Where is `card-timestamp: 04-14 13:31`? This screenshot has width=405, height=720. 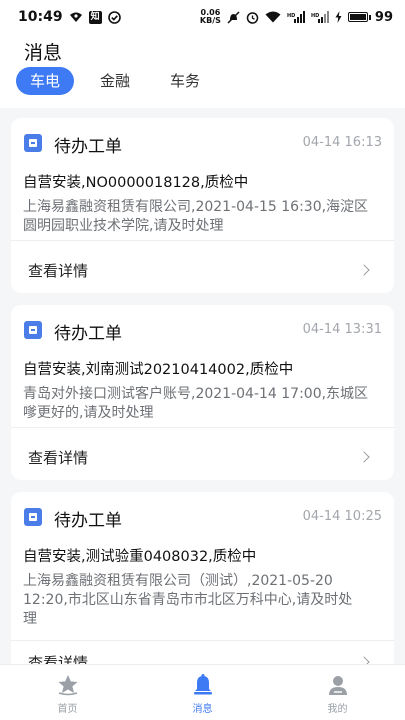
card-timestamp: 04-14 13:31 is located at coordinates (342, 329).